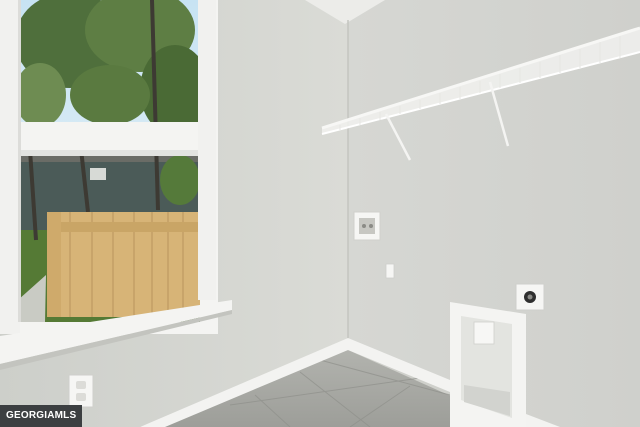 Image resolution: width=640 pixels, height=427 pixels. I want to click on neighbor-window, so click(98, 174).